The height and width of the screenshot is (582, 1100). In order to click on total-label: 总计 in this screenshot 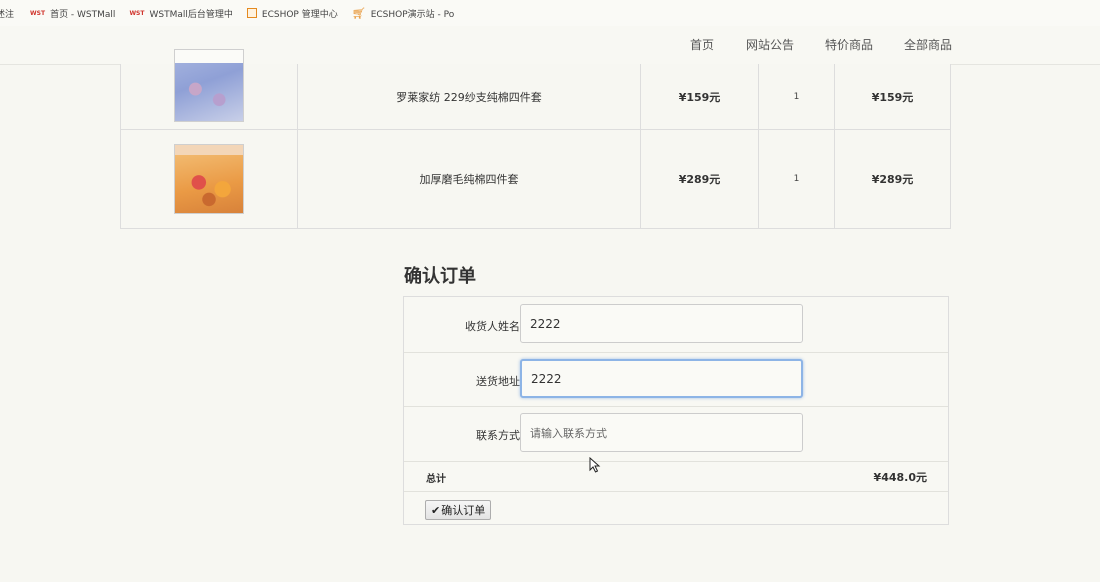, I will do `click(436, 479)`.